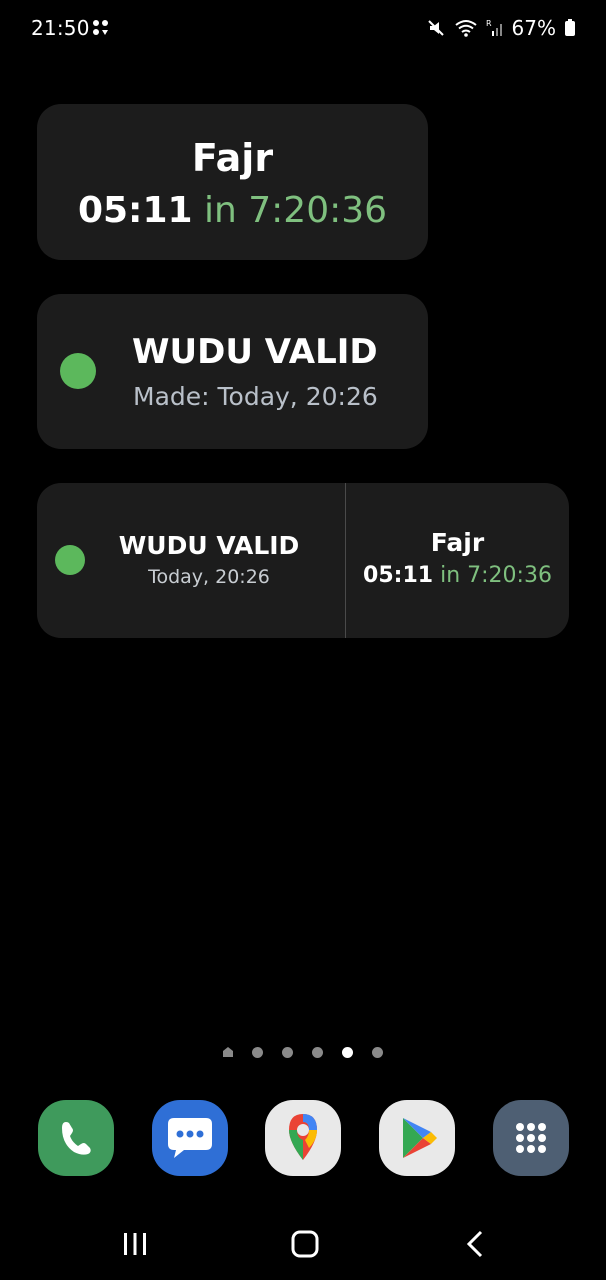  I want to click on signal-icon: R, so click(494, 27).